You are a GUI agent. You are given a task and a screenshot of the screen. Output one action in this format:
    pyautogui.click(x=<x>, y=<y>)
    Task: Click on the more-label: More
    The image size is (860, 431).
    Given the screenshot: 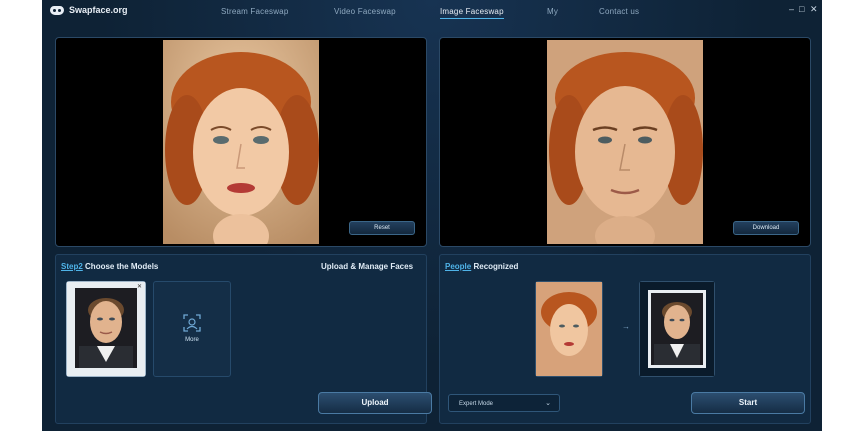 What is the action you would take?
    pyautogui.click(x=192, y=340)
    